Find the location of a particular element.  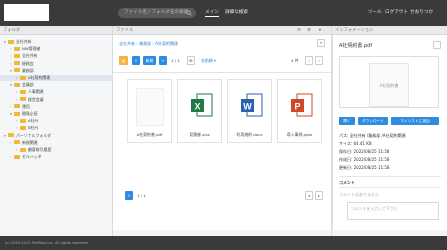

meta-size: サイズ: 64.41 KB is located at coordinates (355, 143).